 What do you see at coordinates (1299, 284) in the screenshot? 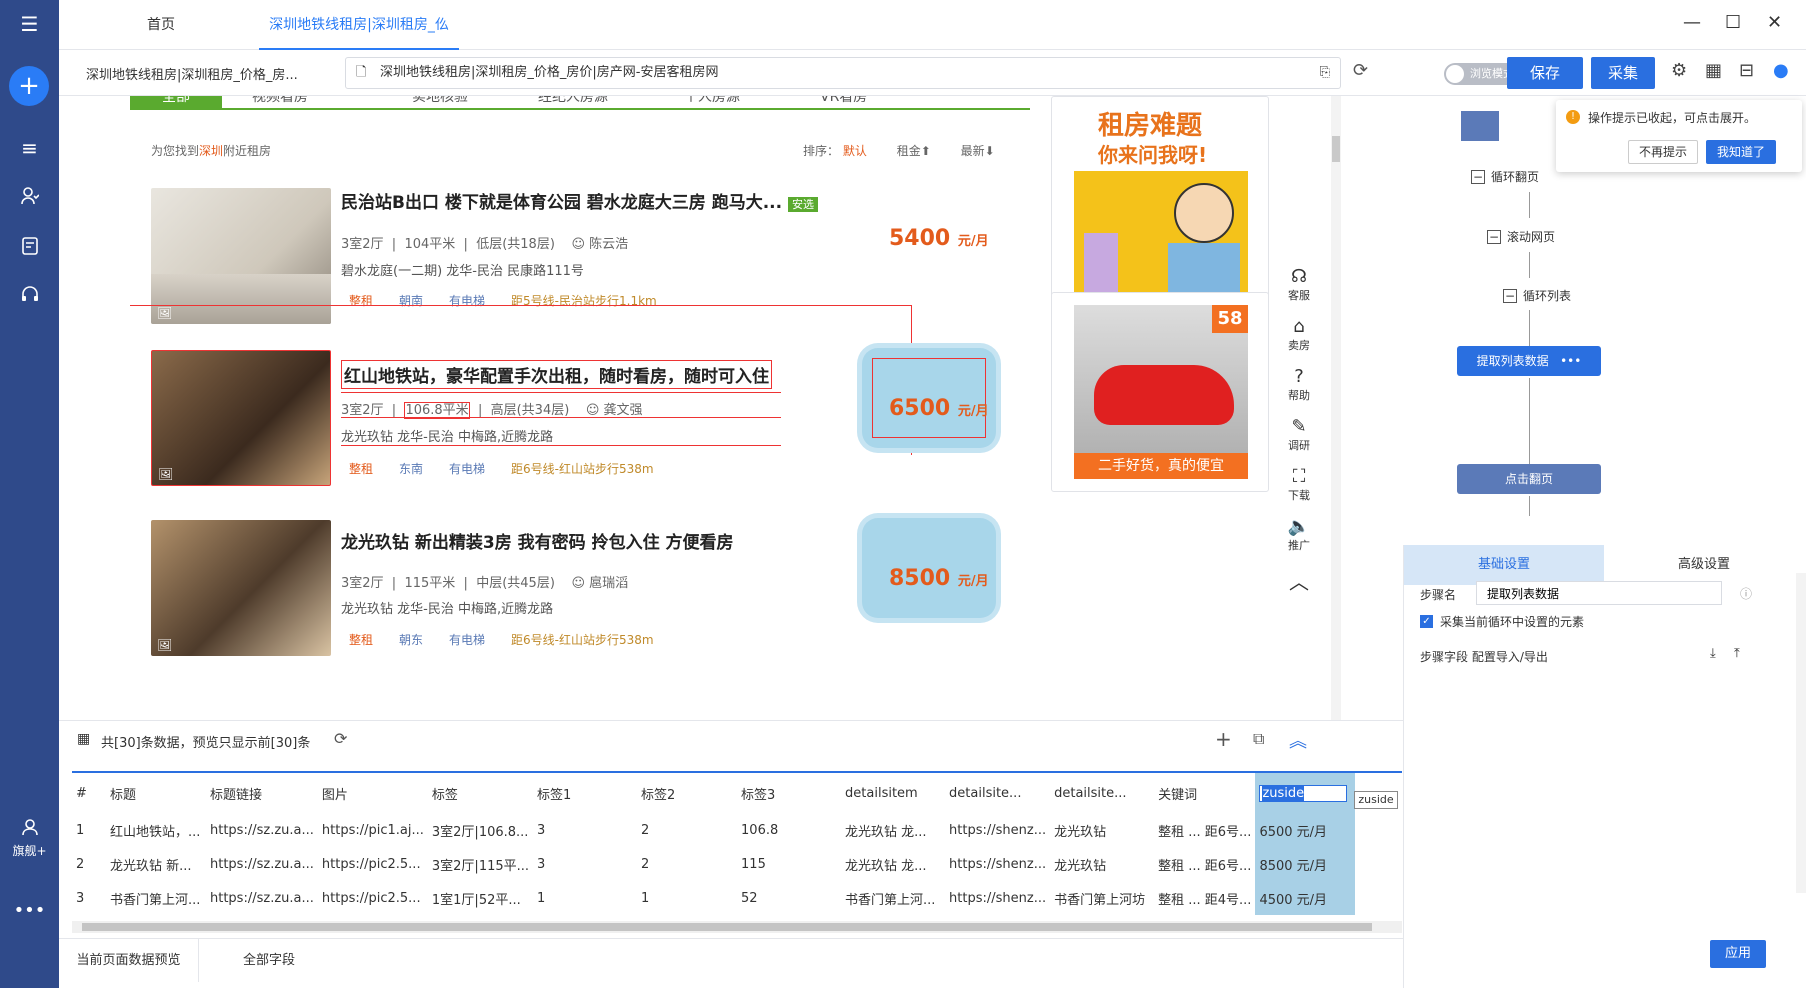
I see `service-tool: ☊ 客服` at bounding box center [1299, 284].